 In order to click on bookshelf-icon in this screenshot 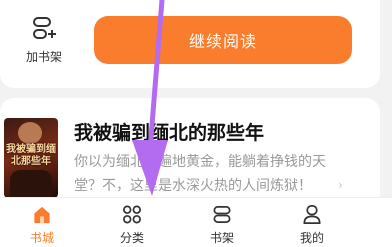, I will do `click(222, 214)`.